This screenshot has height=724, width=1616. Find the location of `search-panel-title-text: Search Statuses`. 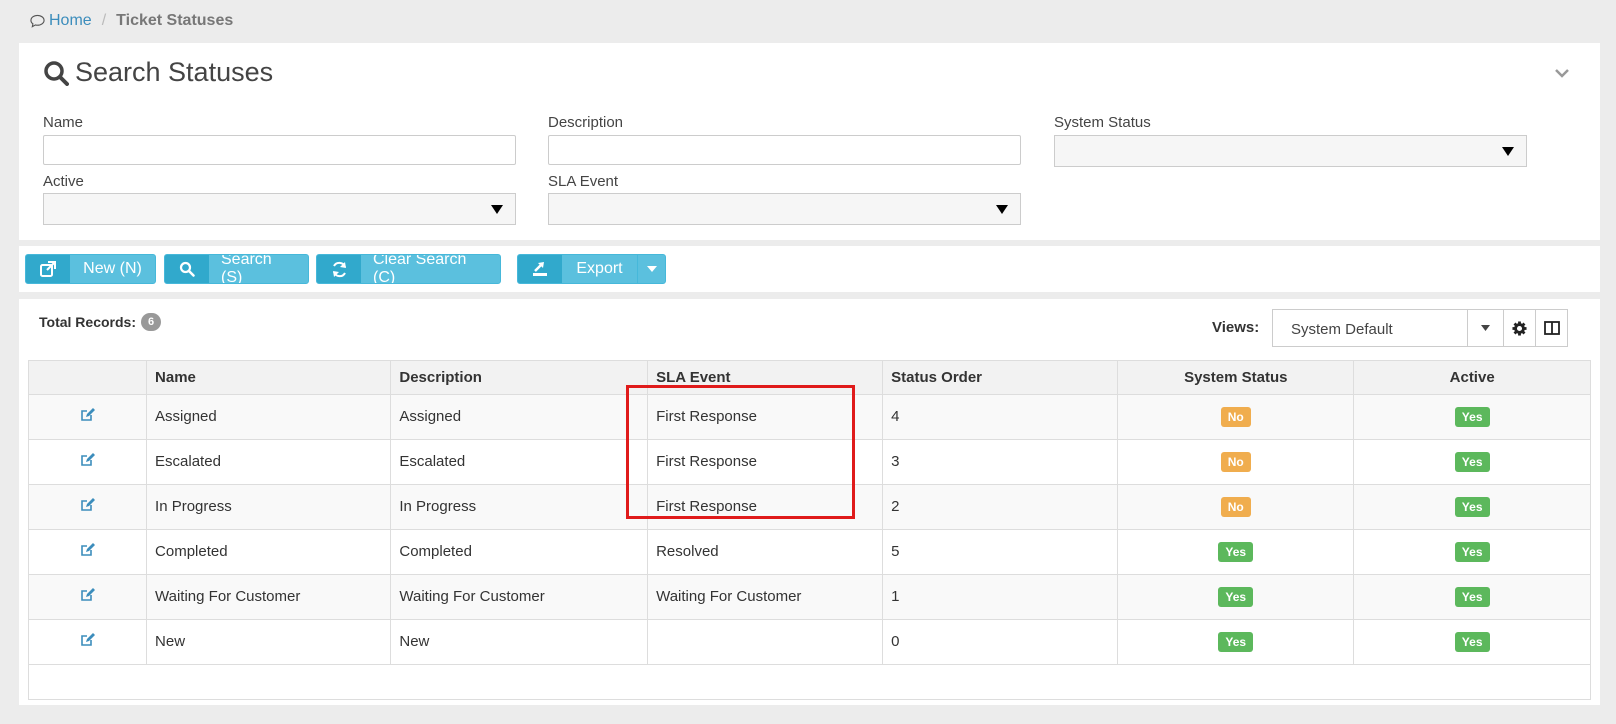

search-panel-title-text: Search Statuses is located at coordinates (174, 72).